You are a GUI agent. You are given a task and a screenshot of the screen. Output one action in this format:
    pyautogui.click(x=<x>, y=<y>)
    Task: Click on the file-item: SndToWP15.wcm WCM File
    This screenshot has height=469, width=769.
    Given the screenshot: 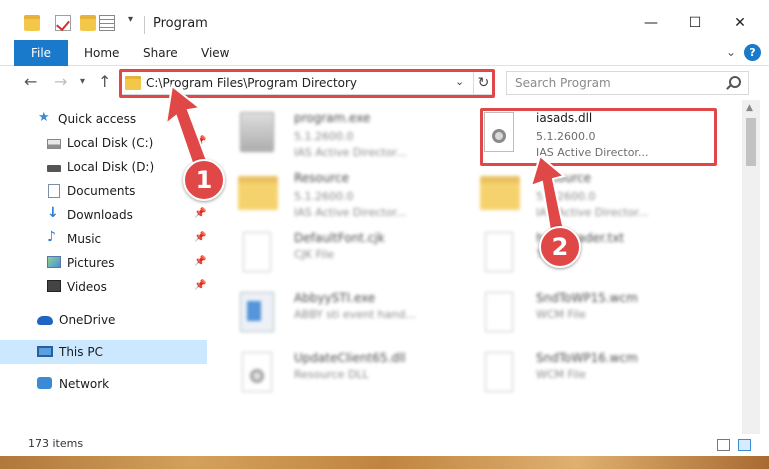 What is the action you would take?
    pyautogui.click(x=593, y=316)
    